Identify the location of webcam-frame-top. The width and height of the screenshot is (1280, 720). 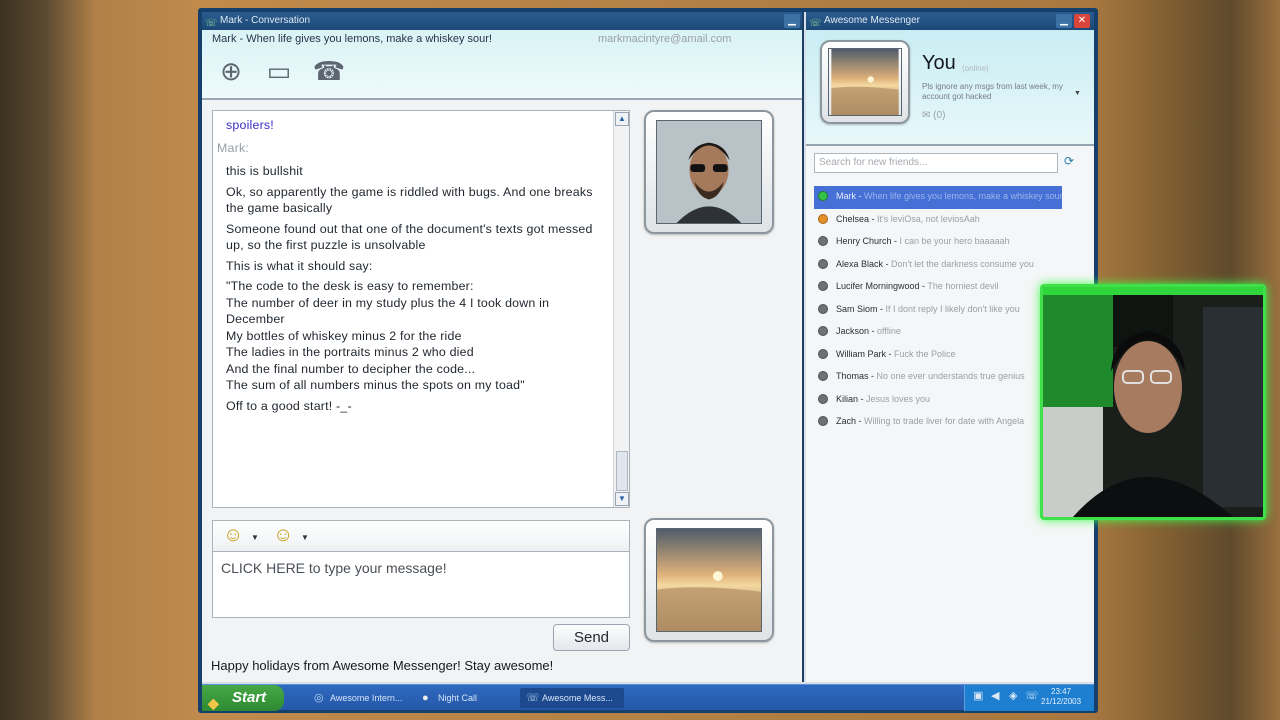
(1153, 291).